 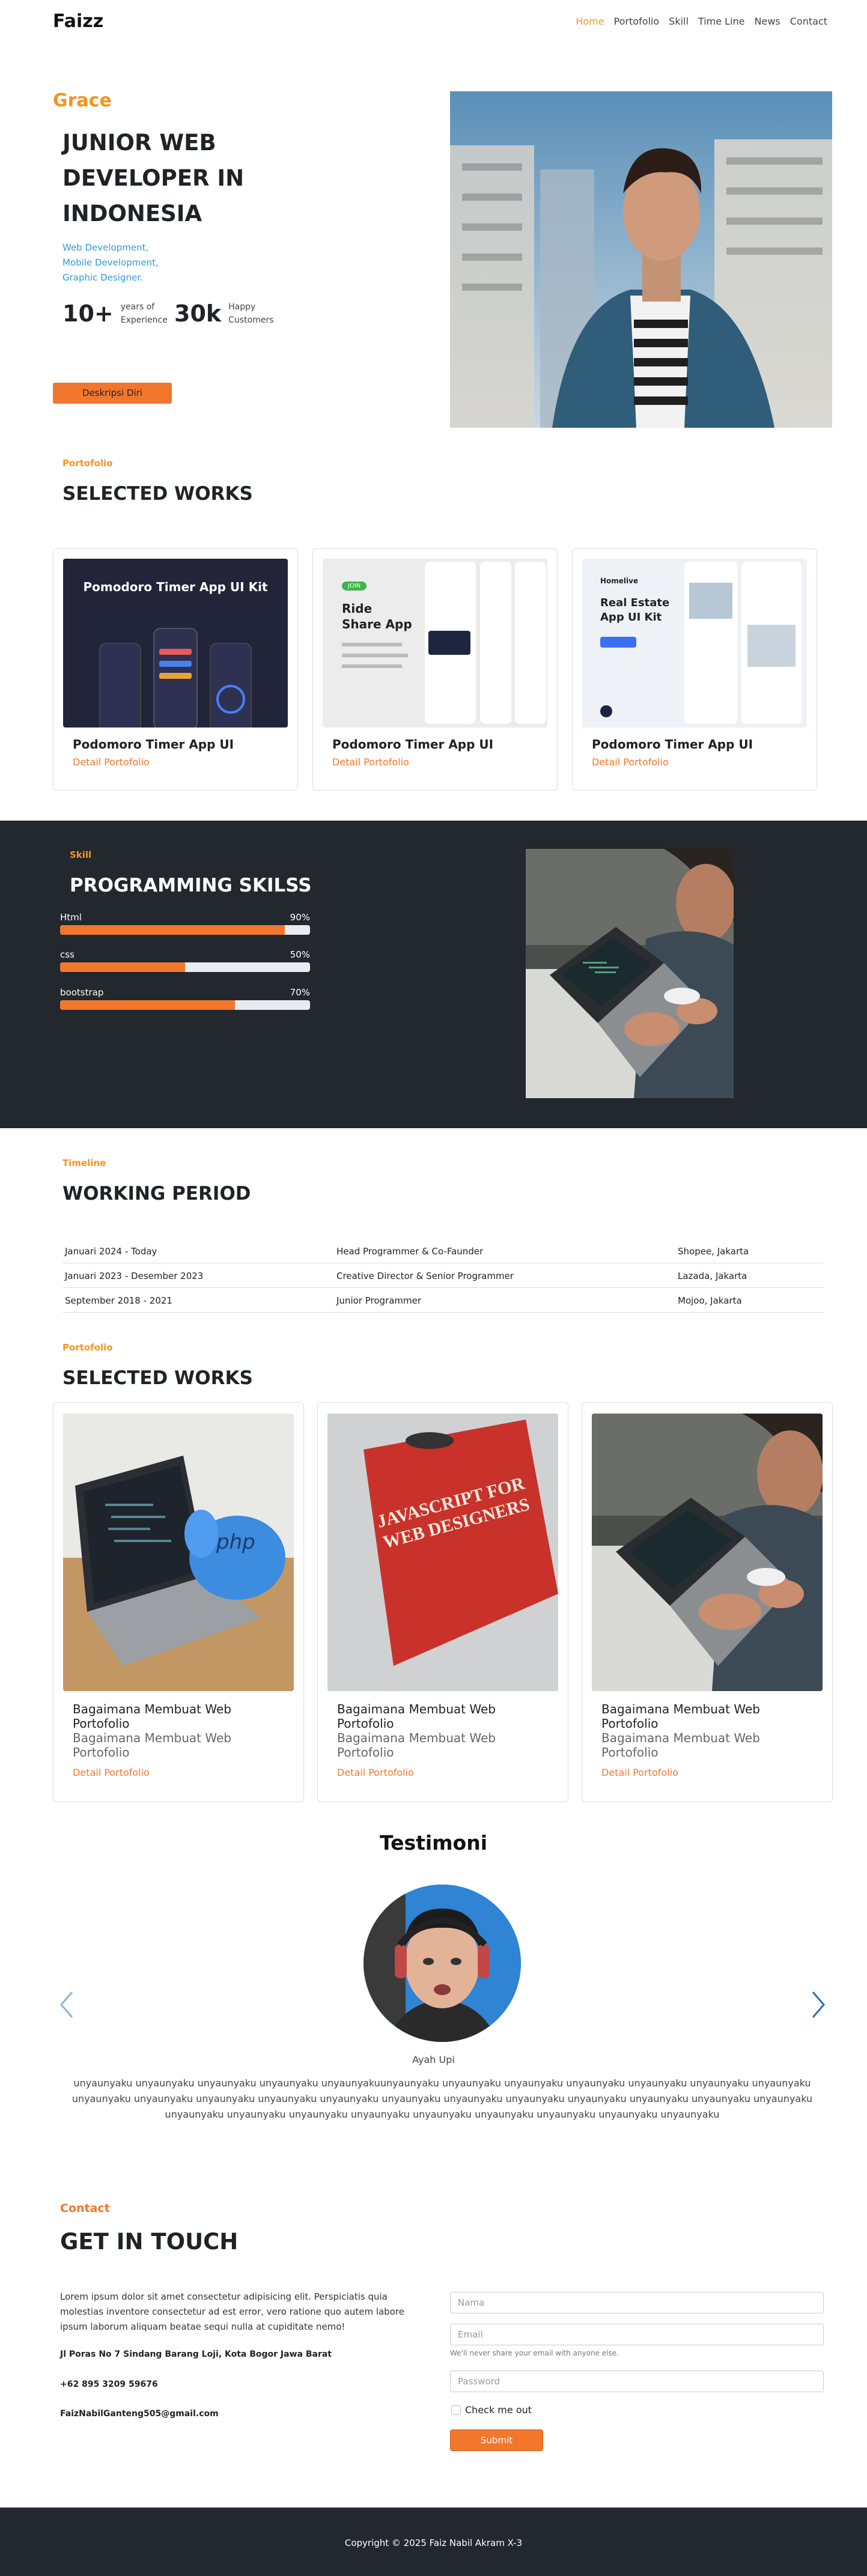 What do you see at coordinates (102, 277) in the screenshot?
I see `hero-subtitle-line: Graphic Designer.` at bounding box center [102, 277].